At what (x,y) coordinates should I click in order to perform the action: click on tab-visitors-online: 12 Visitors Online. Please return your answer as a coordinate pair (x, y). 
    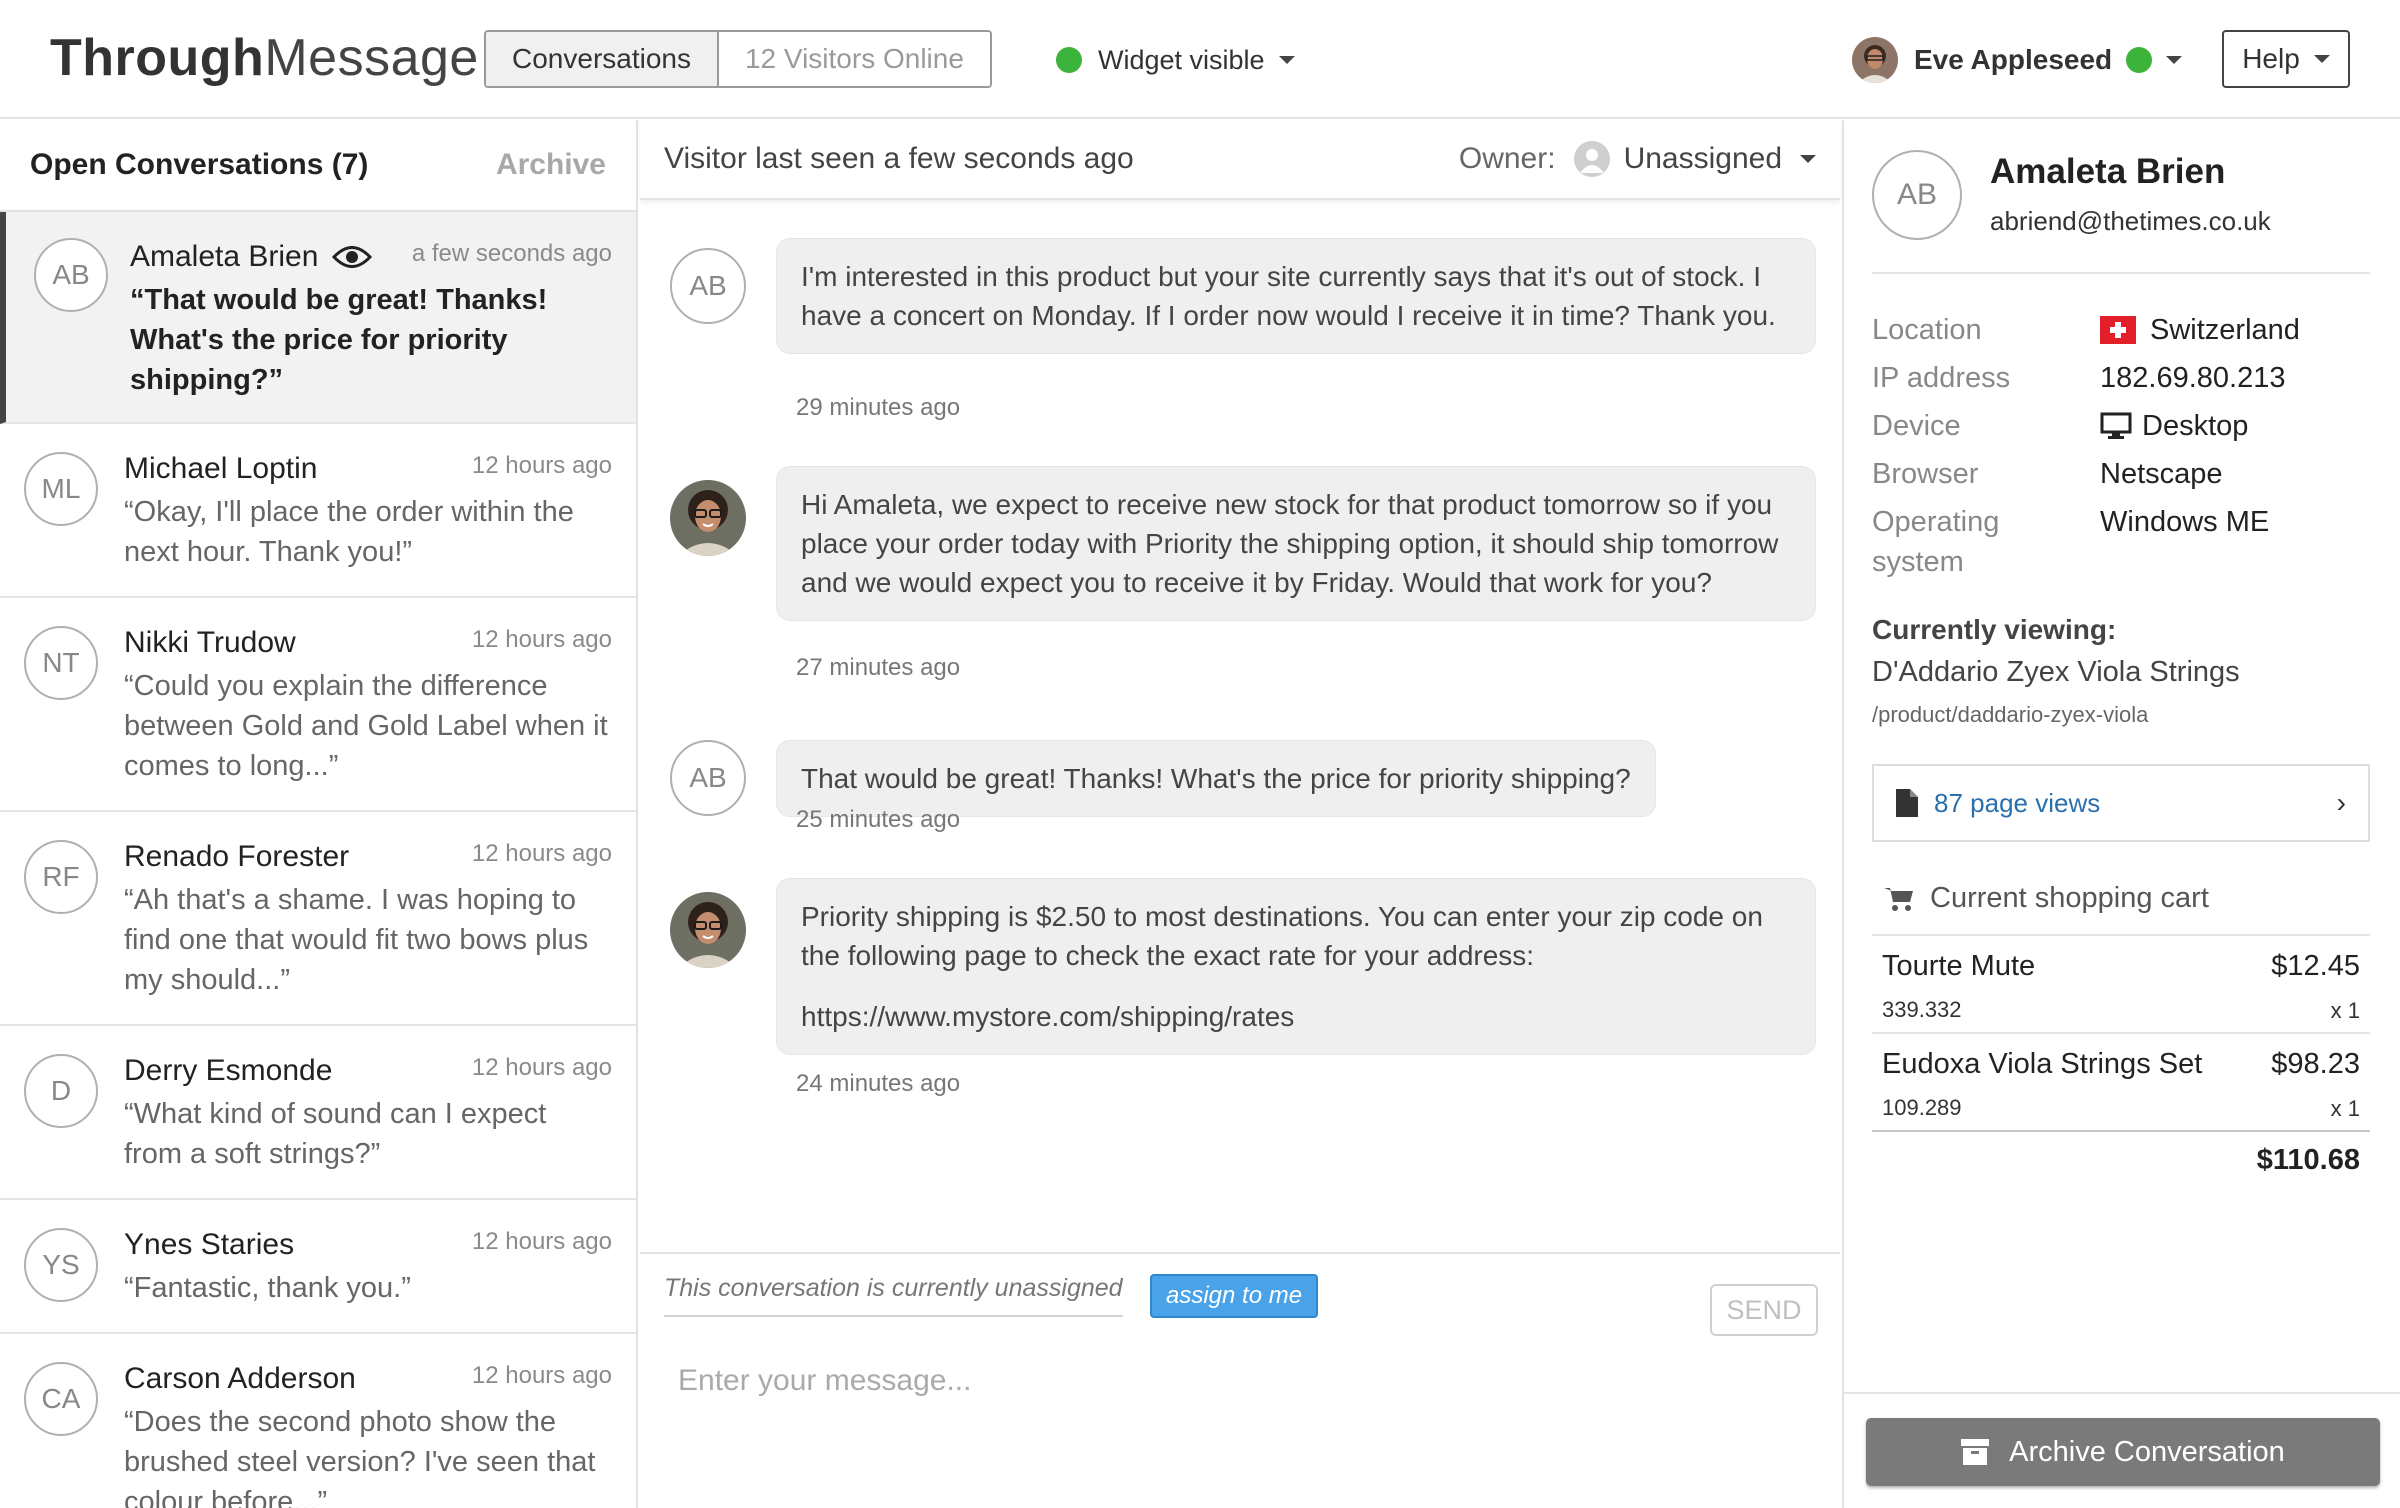
    Looking at the image, I should click on (854, 59).